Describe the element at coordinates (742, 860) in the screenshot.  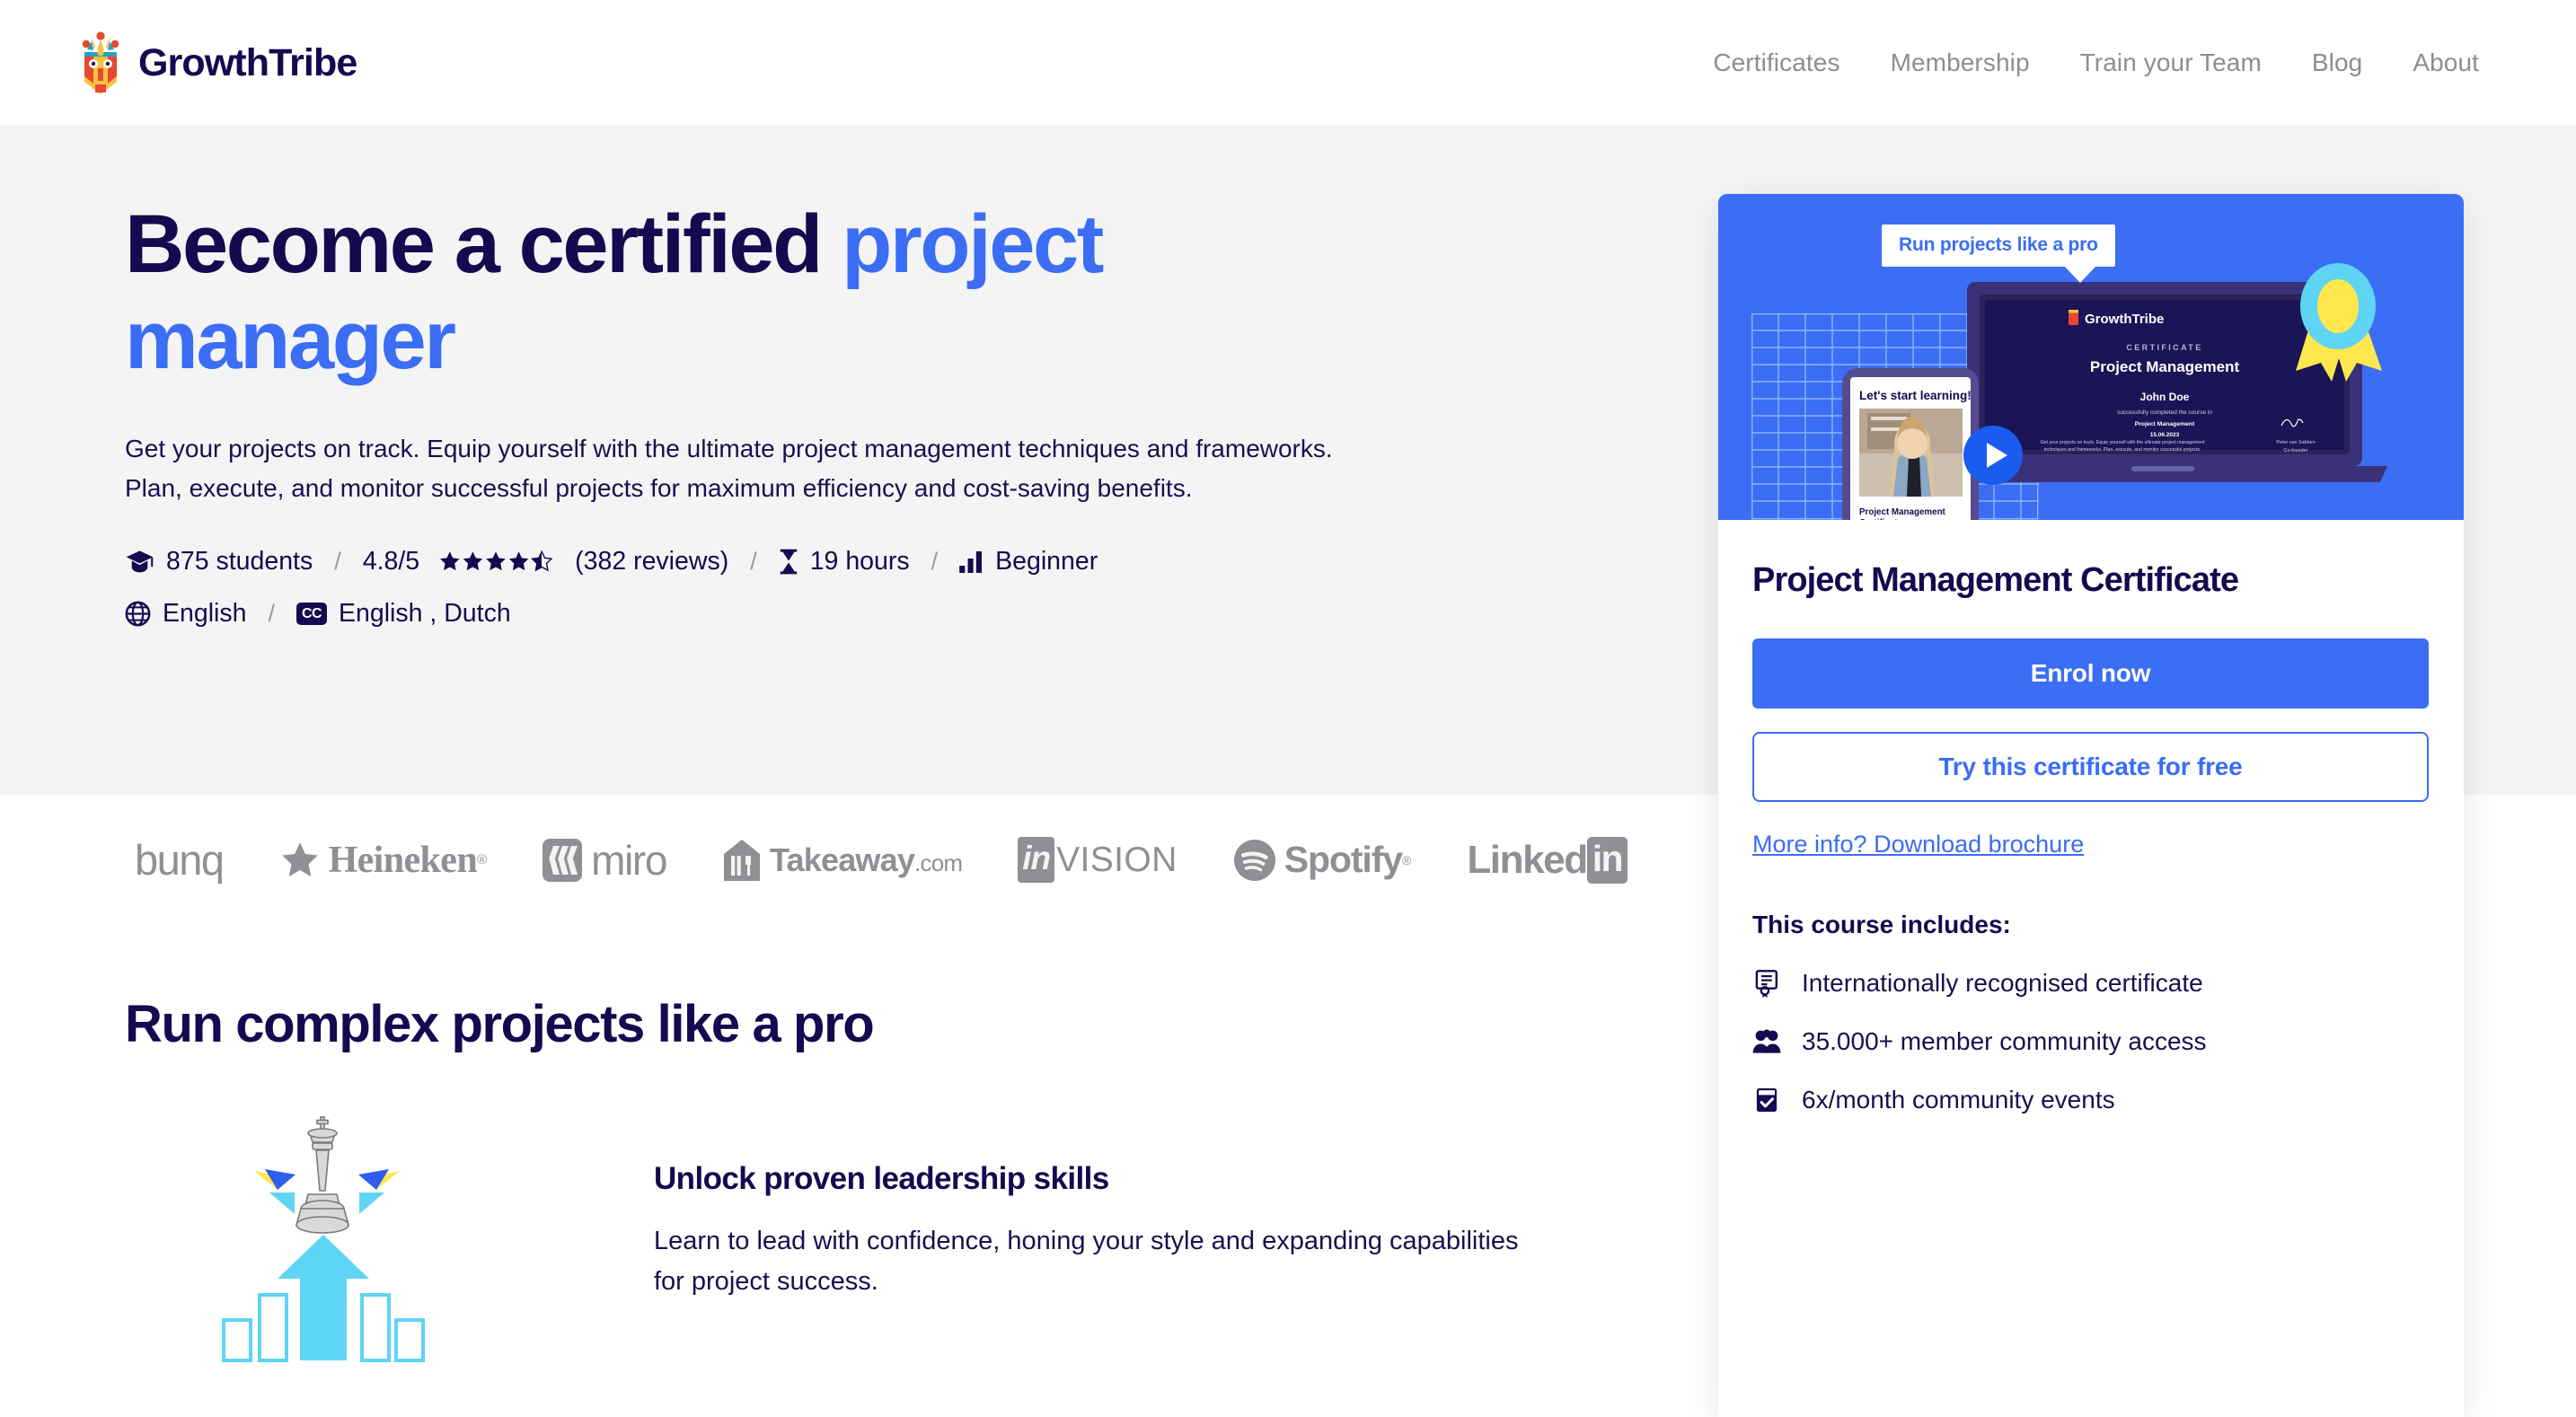
I see `takeaway-house-icon` at that location.